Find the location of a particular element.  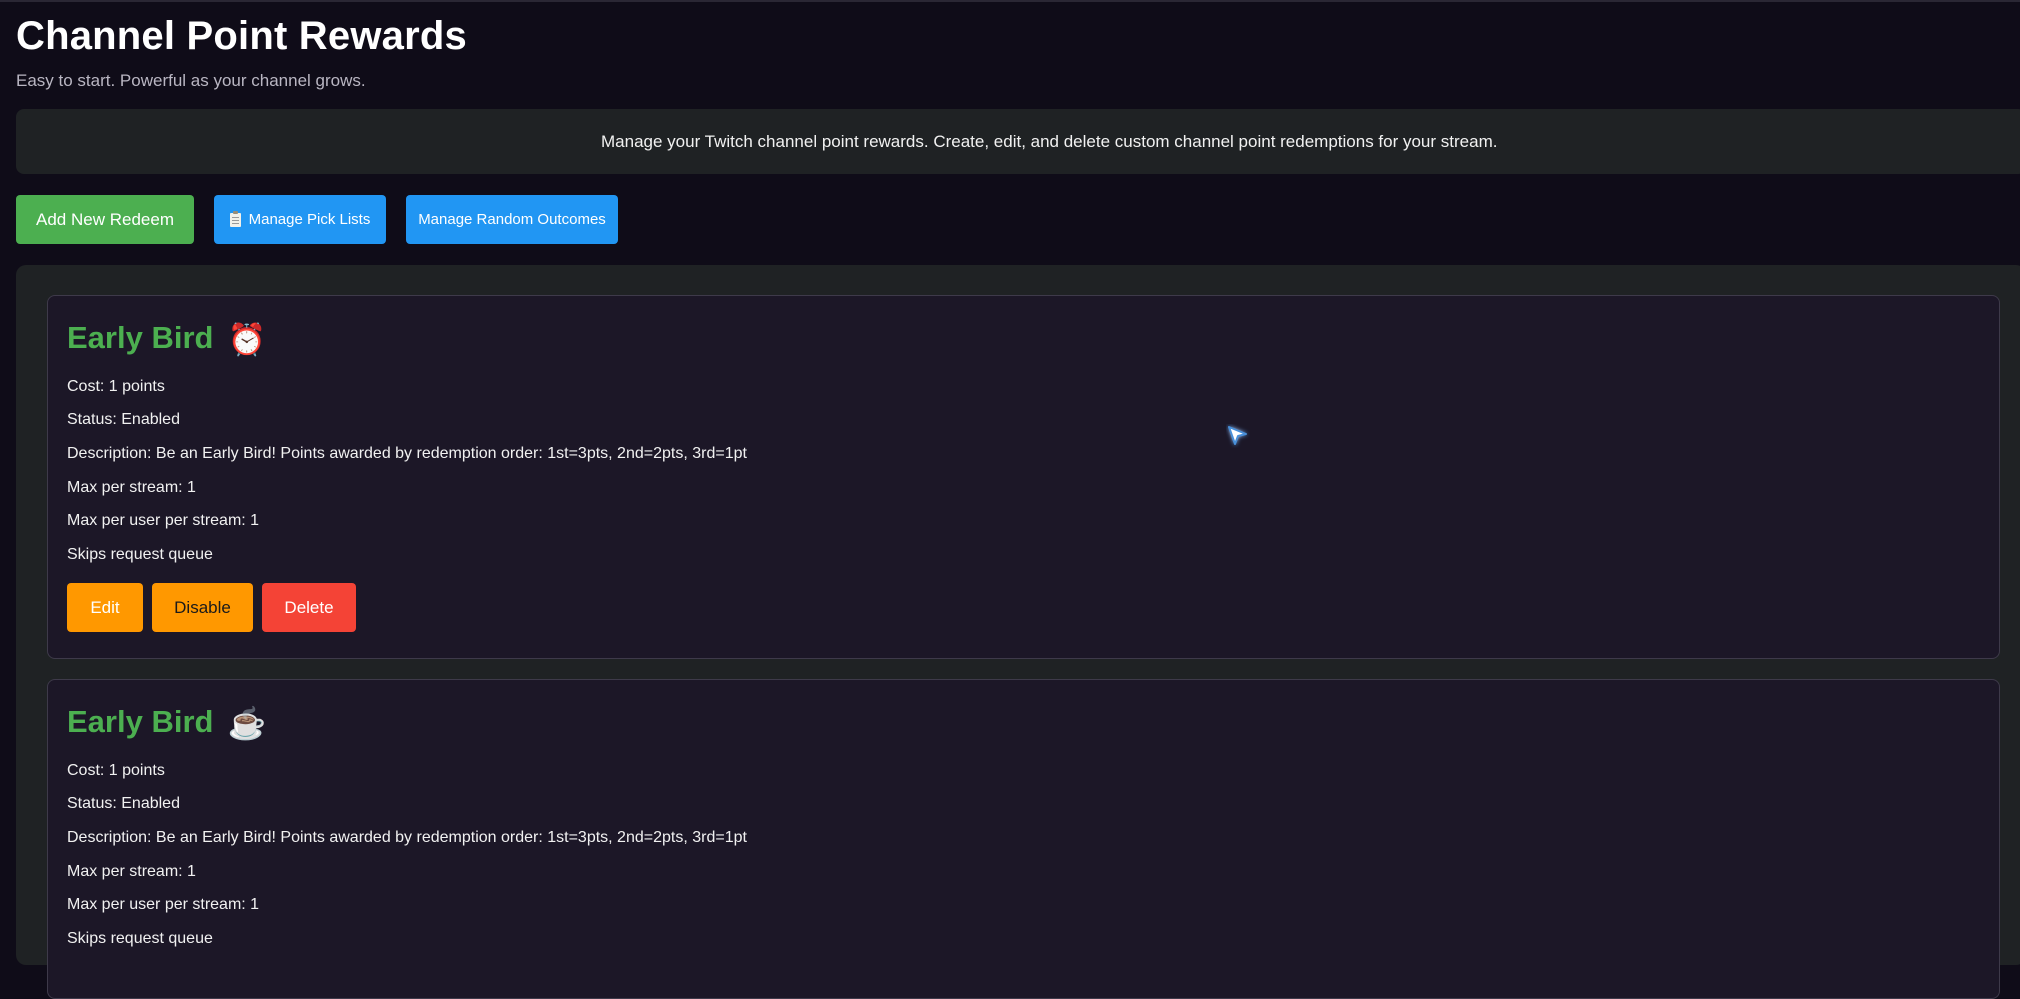

delete-button: Delete is located at coordinates (309, 607).